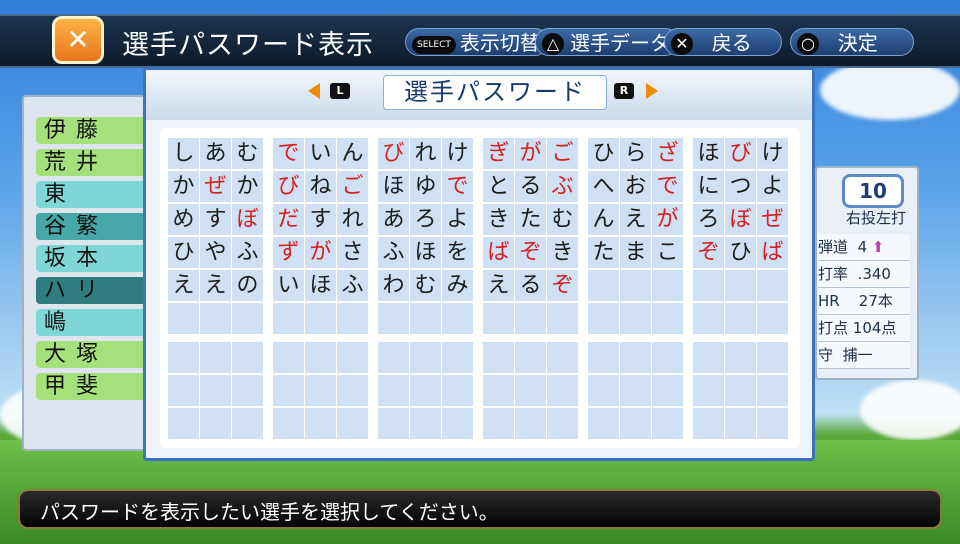 Image resolution: width=960 pixels, height=544 pixels. Describe the element at coordinates (723, 42) in the screenshot. I see `back-button: ✕ 戻る` at that location.